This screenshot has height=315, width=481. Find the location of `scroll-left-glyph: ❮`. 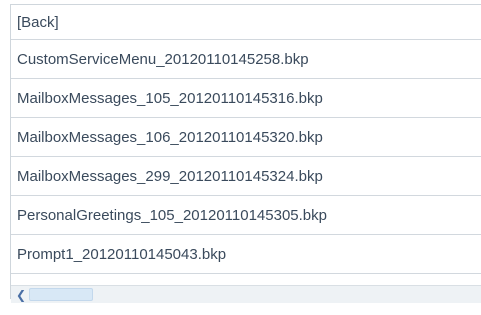

scroll-left-glyph: ❮ is located at coordinates (21, 294).